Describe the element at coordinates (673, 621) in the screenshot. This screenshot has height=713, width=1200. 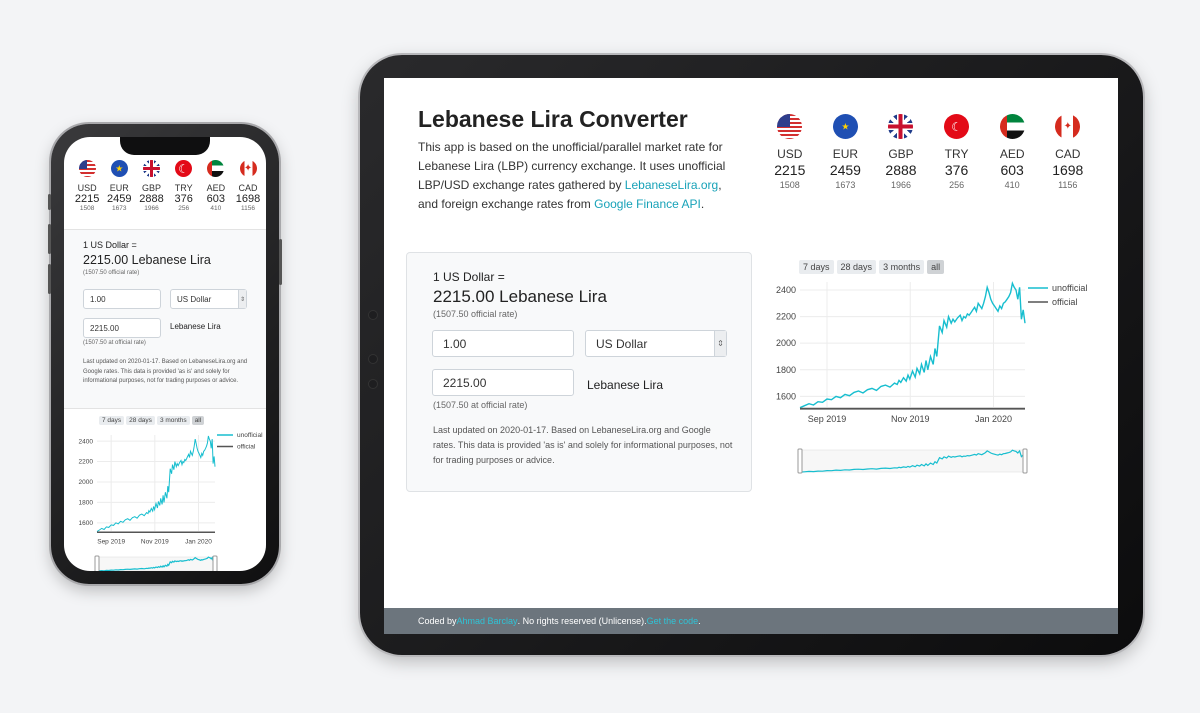
I see `get-code-link: Get the code` at that location.